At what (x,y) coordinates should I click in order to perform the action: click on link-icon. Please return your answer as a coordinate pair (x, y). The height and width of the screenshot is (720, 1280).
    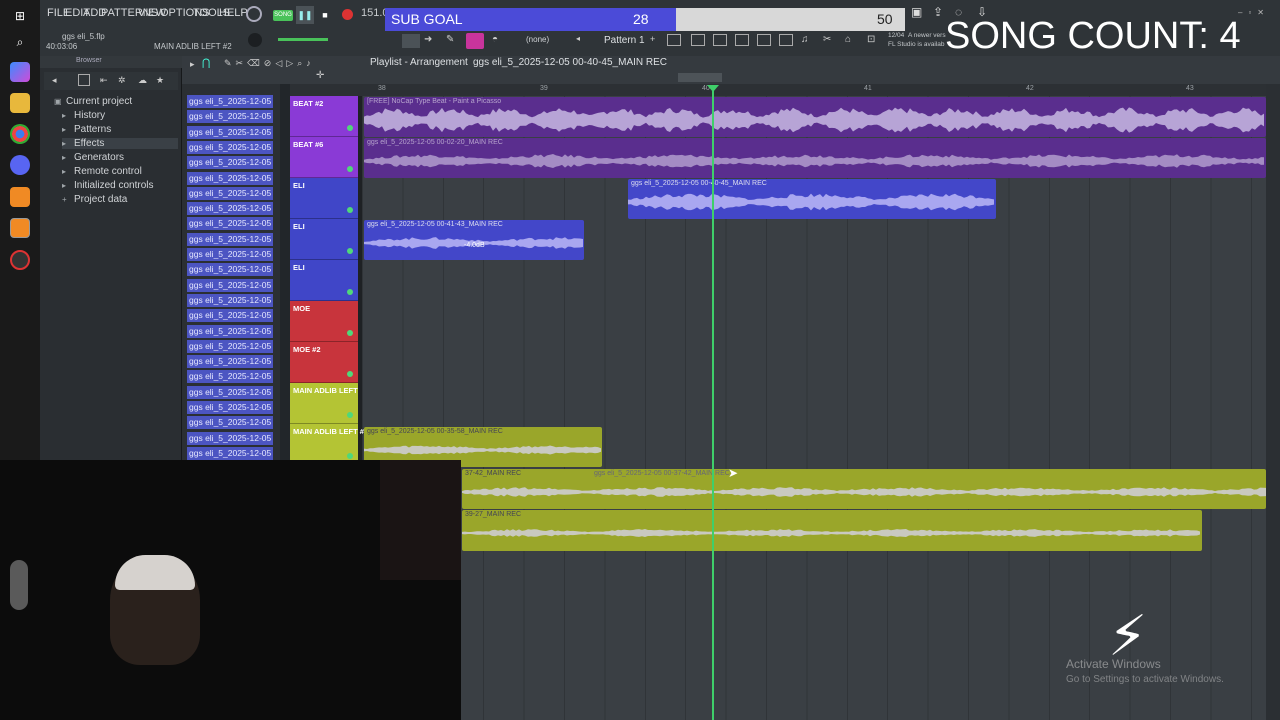
    Looking at the image, I should click on (475, 41).